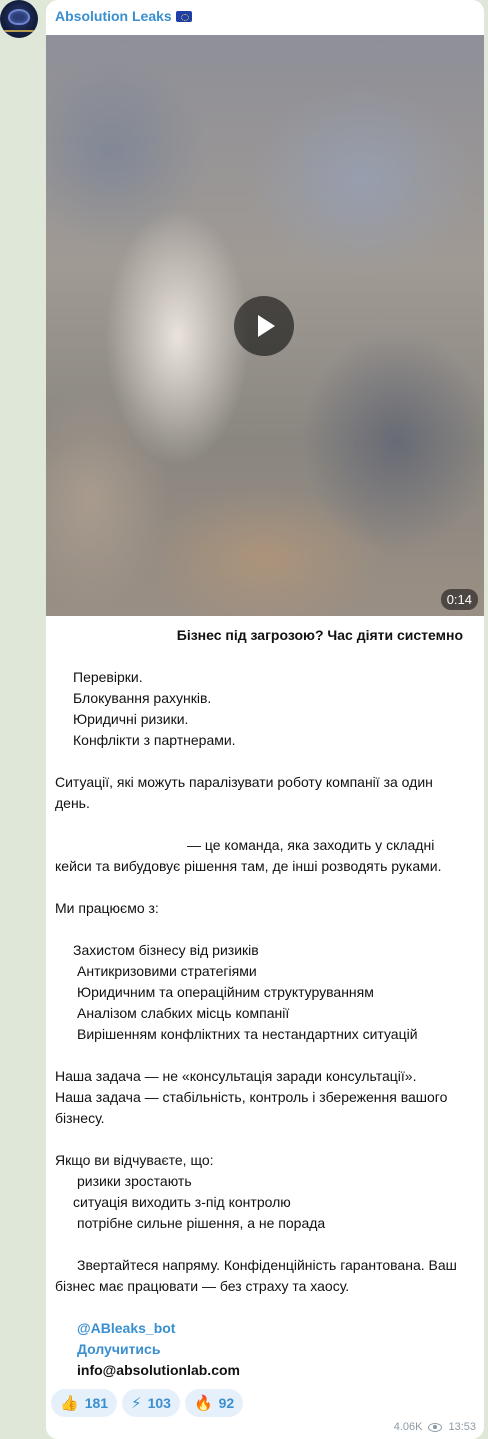  What do you see at coordinates (183, 16) in the screenshot?
I see `eu-flag-icon` at bounding box center [183, 16].